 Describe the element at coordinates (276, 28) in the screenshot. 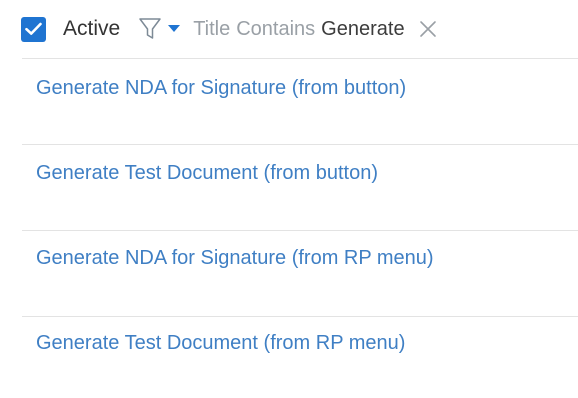

I see `filter-operator-label: Contains` at that location.